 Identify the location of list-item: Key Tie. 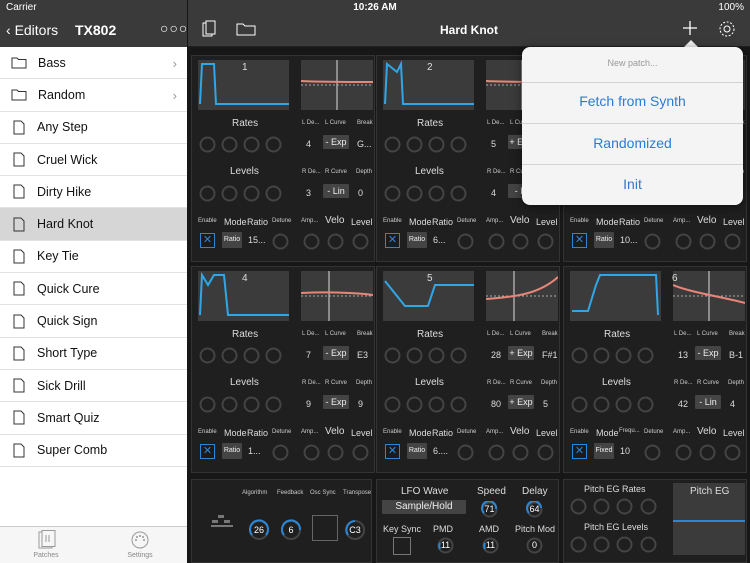
(93, 257).